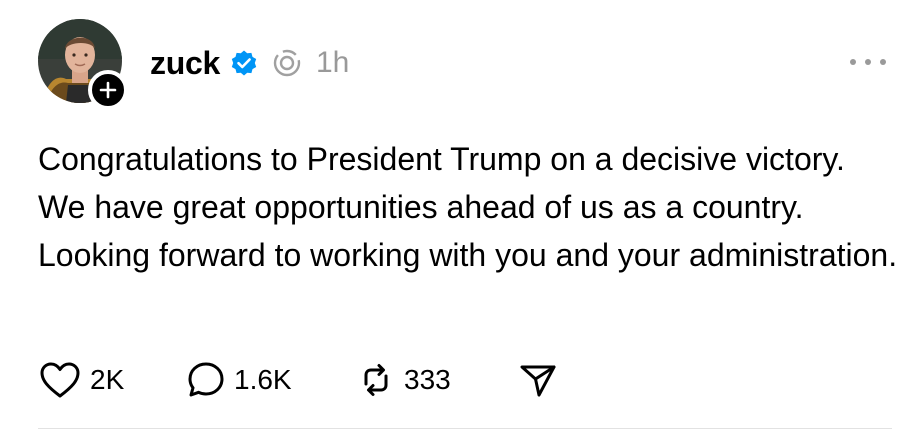 The width and height of the screenshot is (912, 432). What do you see at coordinates (185, 63) in the screenshot?
I see `username: zuck` at bounding box center [185, 63].